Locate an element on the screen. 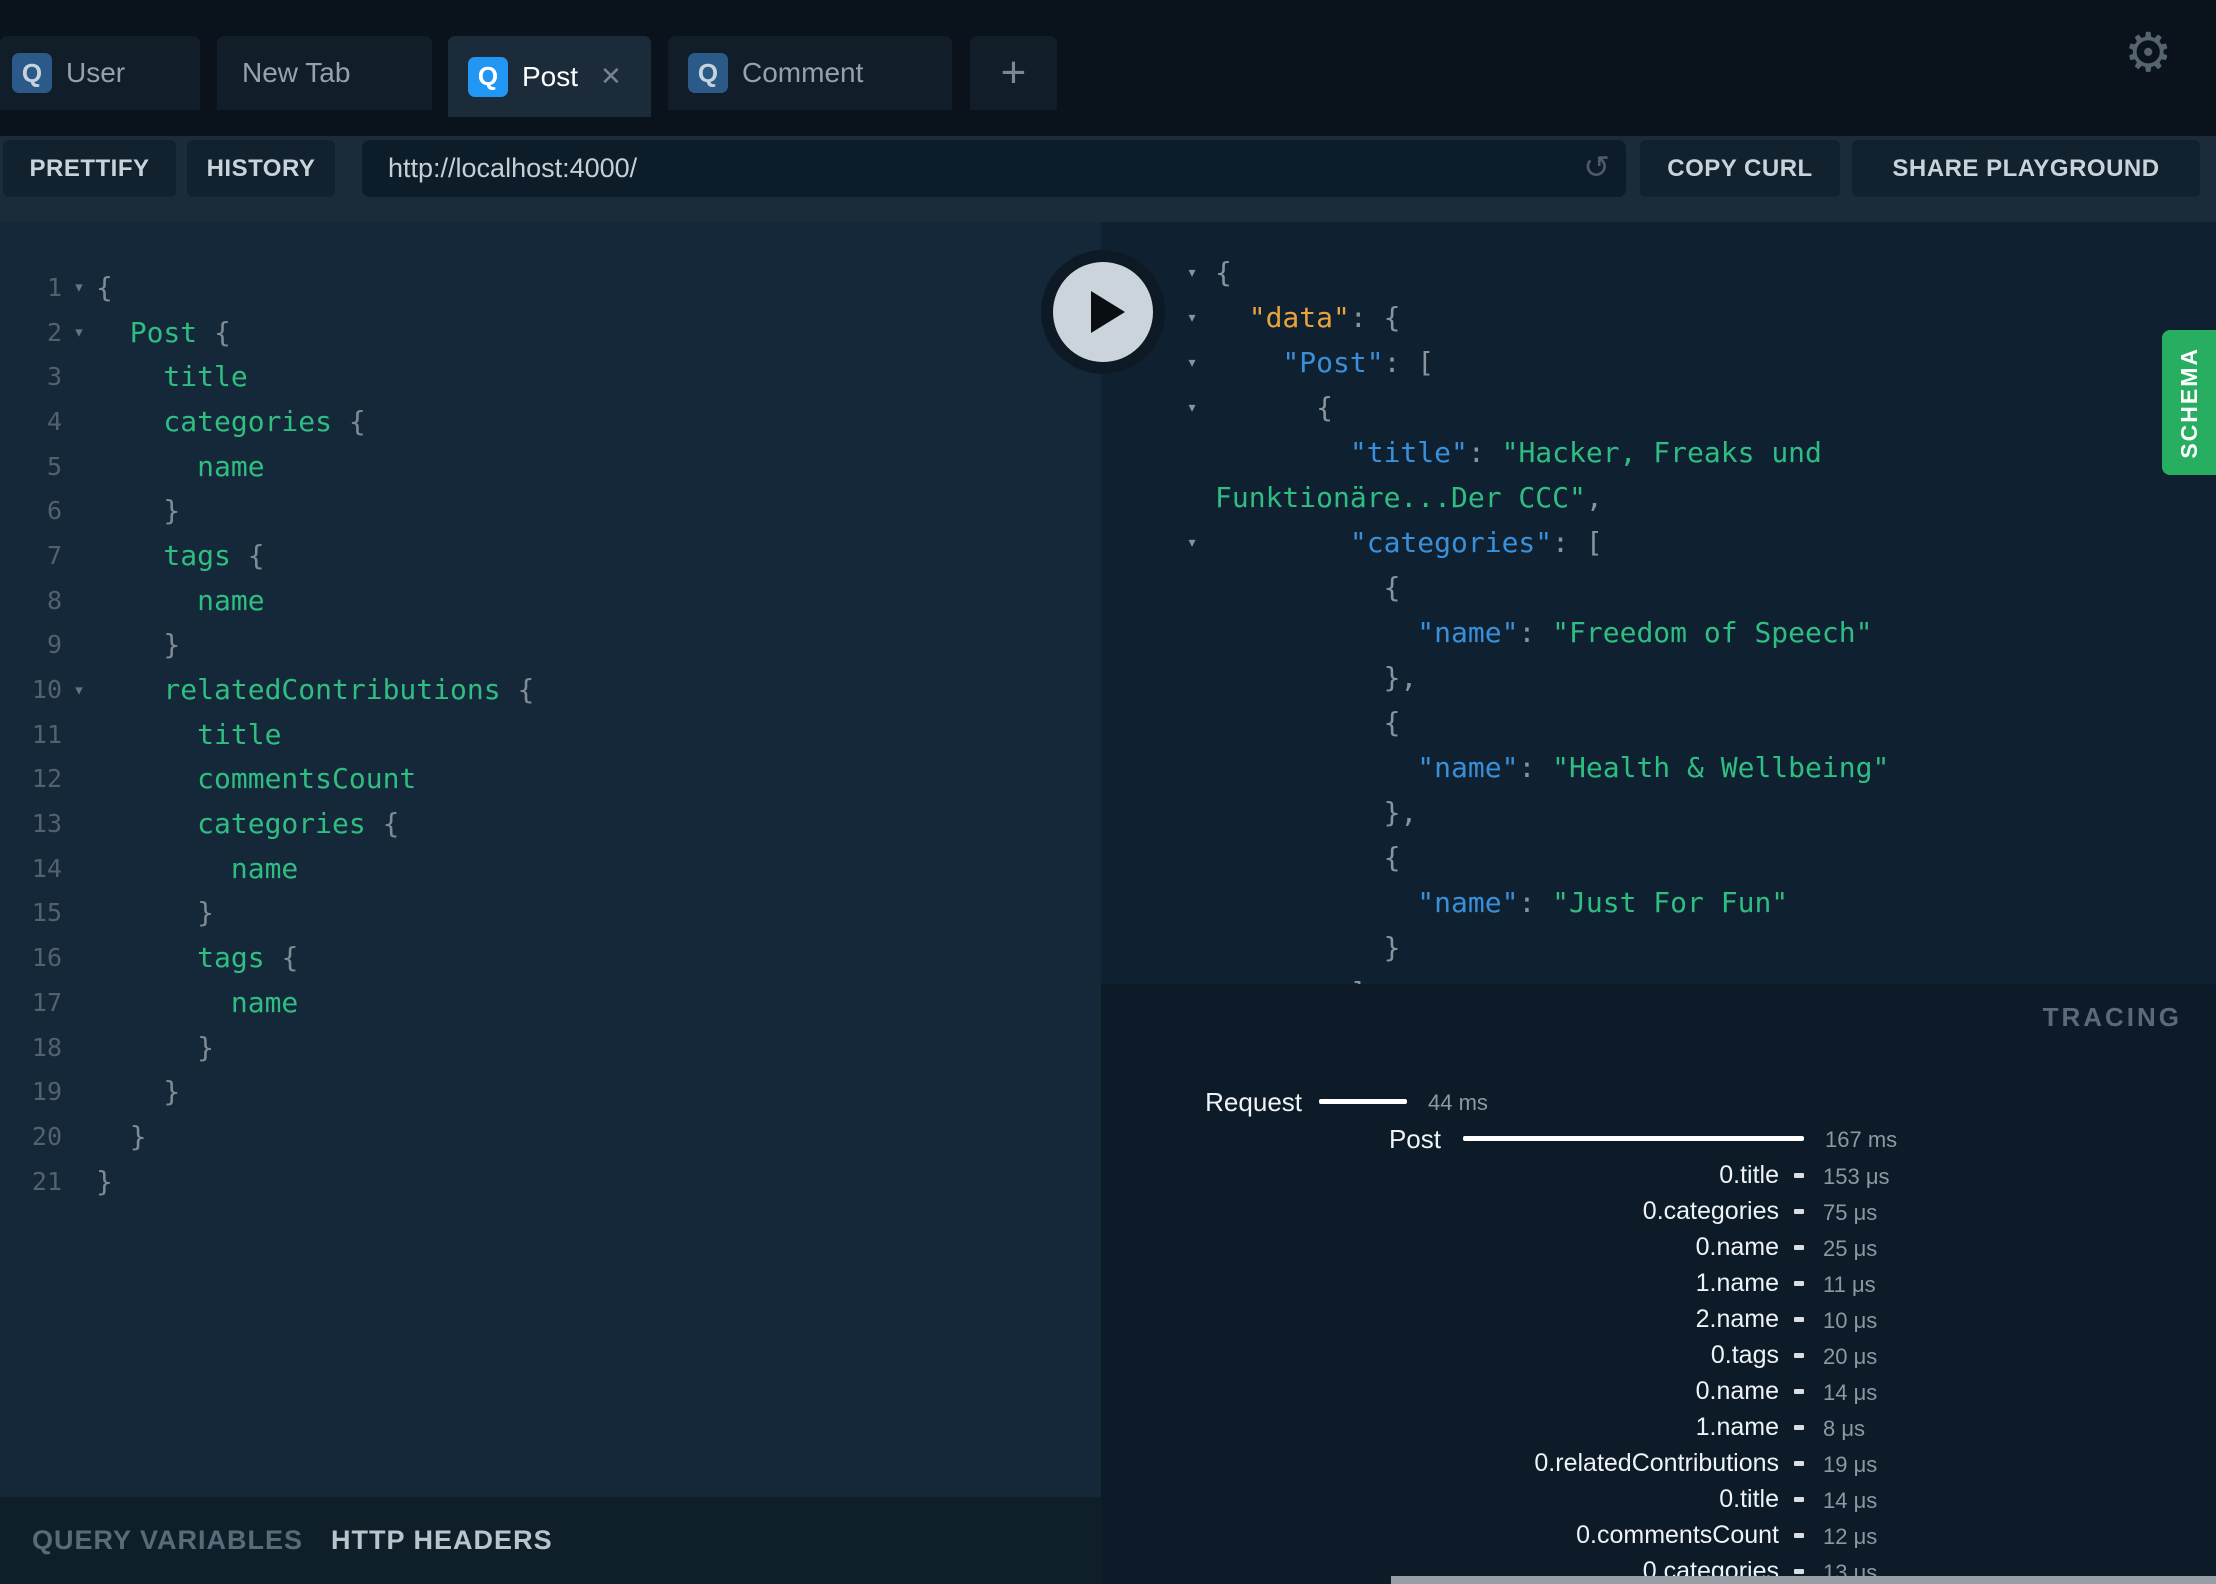  editor-line: 3 title is located at coordinates (550, 376).